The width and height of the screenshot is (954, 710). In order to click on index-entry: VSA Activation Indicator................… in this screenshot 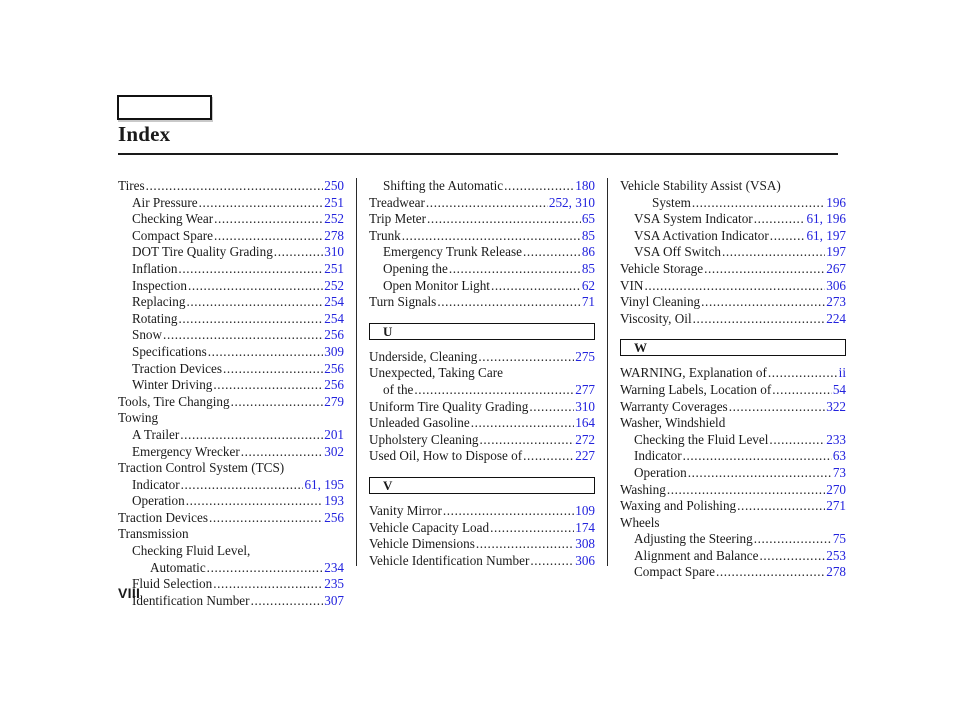, I will do `click(733, 236)`.